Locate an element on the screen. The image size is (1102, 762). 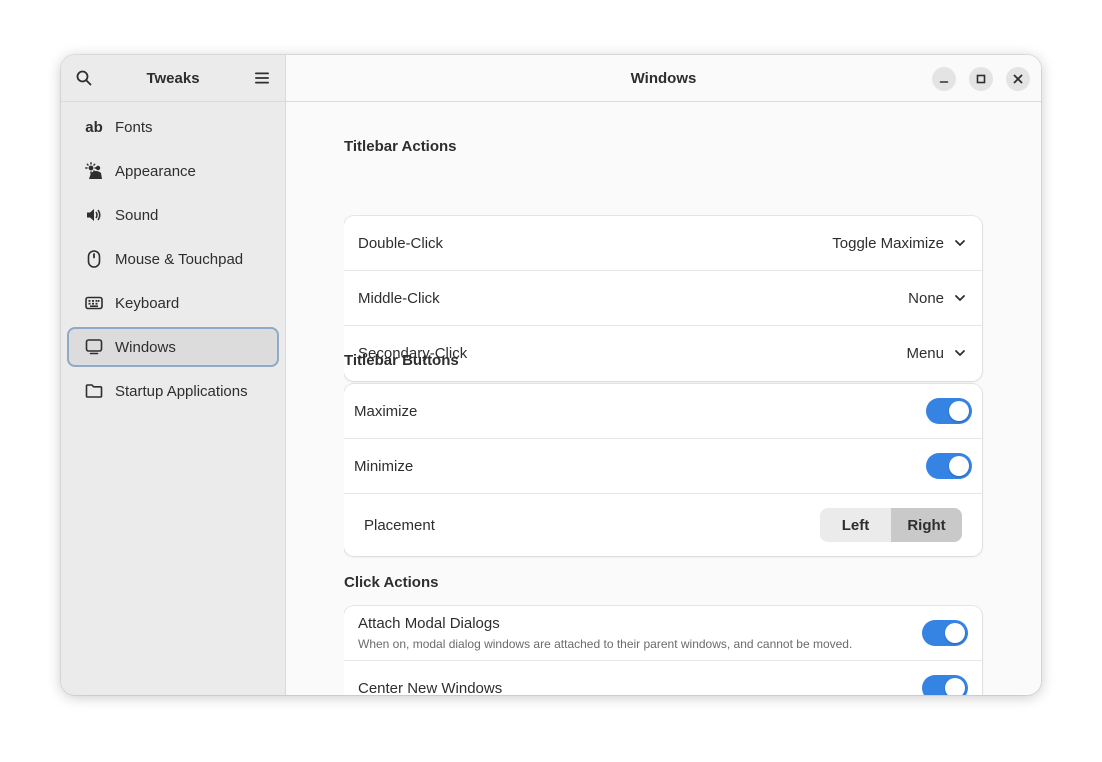
main-header: Windows is located at coordinates (663, 78).